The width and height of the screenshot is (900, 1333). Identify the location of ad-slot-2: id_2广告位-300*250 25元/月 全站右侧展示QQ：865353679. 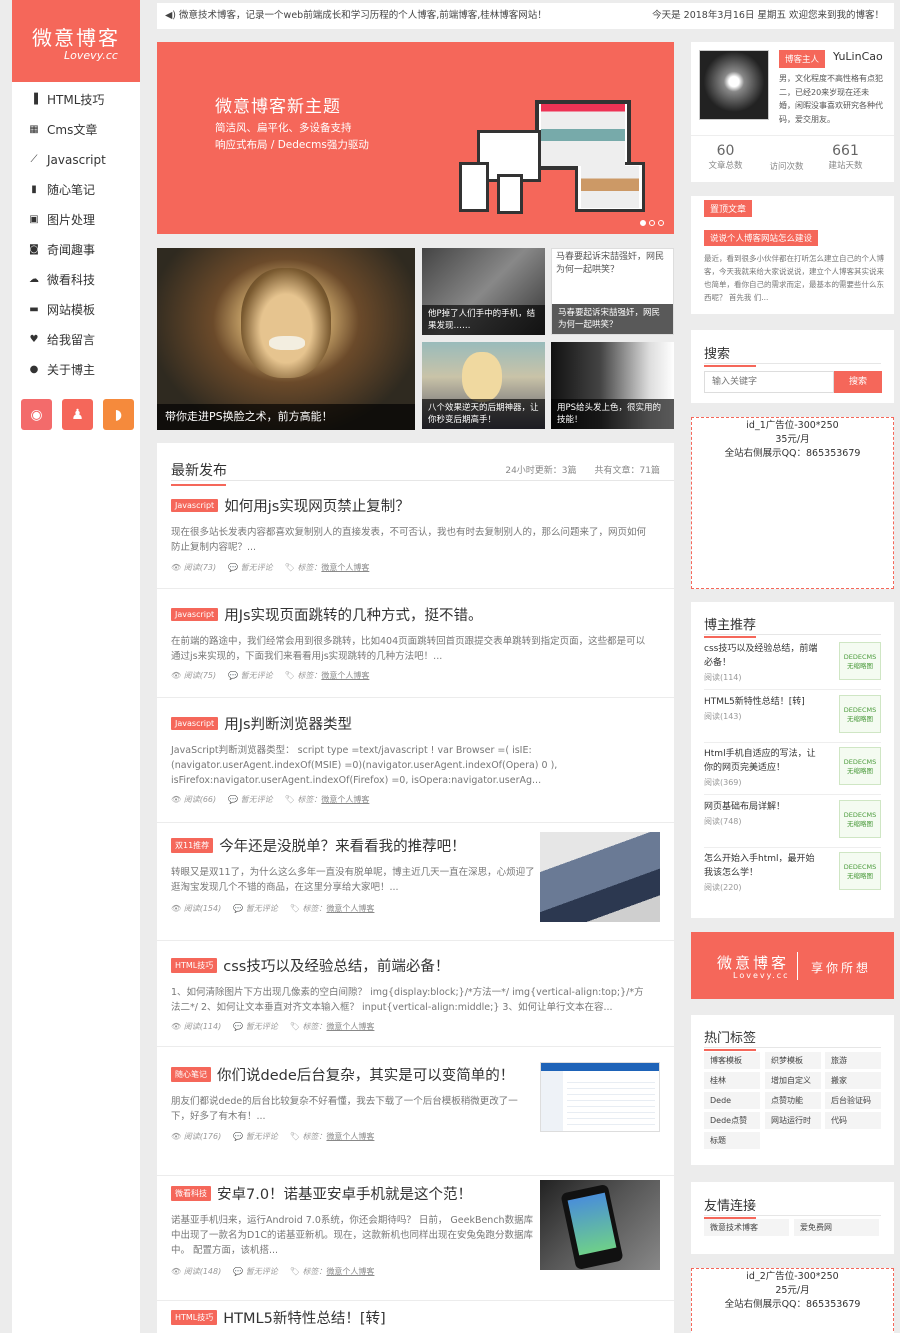
(792, 1300).